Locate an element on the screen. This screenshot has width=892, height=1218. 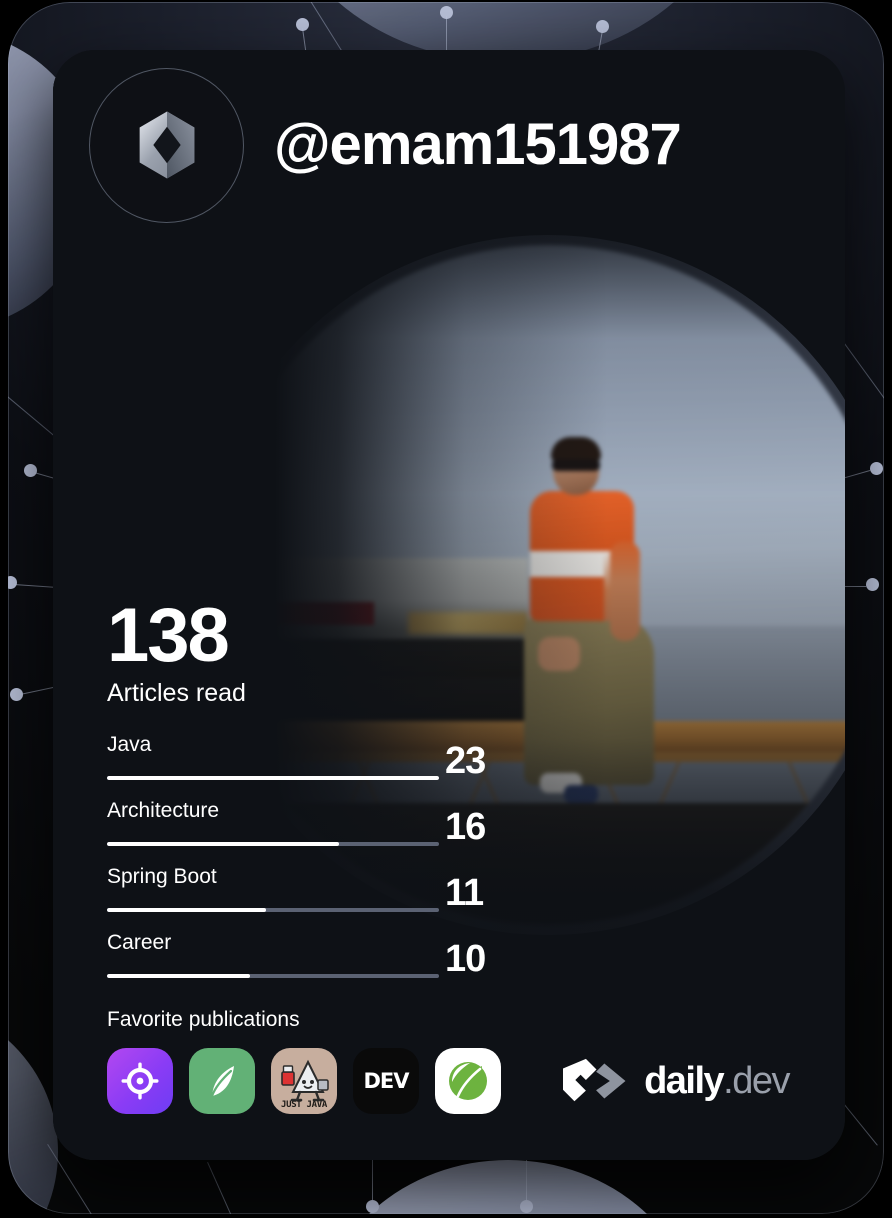
tag-row: Java 23 is located at coordinates (449, 765).